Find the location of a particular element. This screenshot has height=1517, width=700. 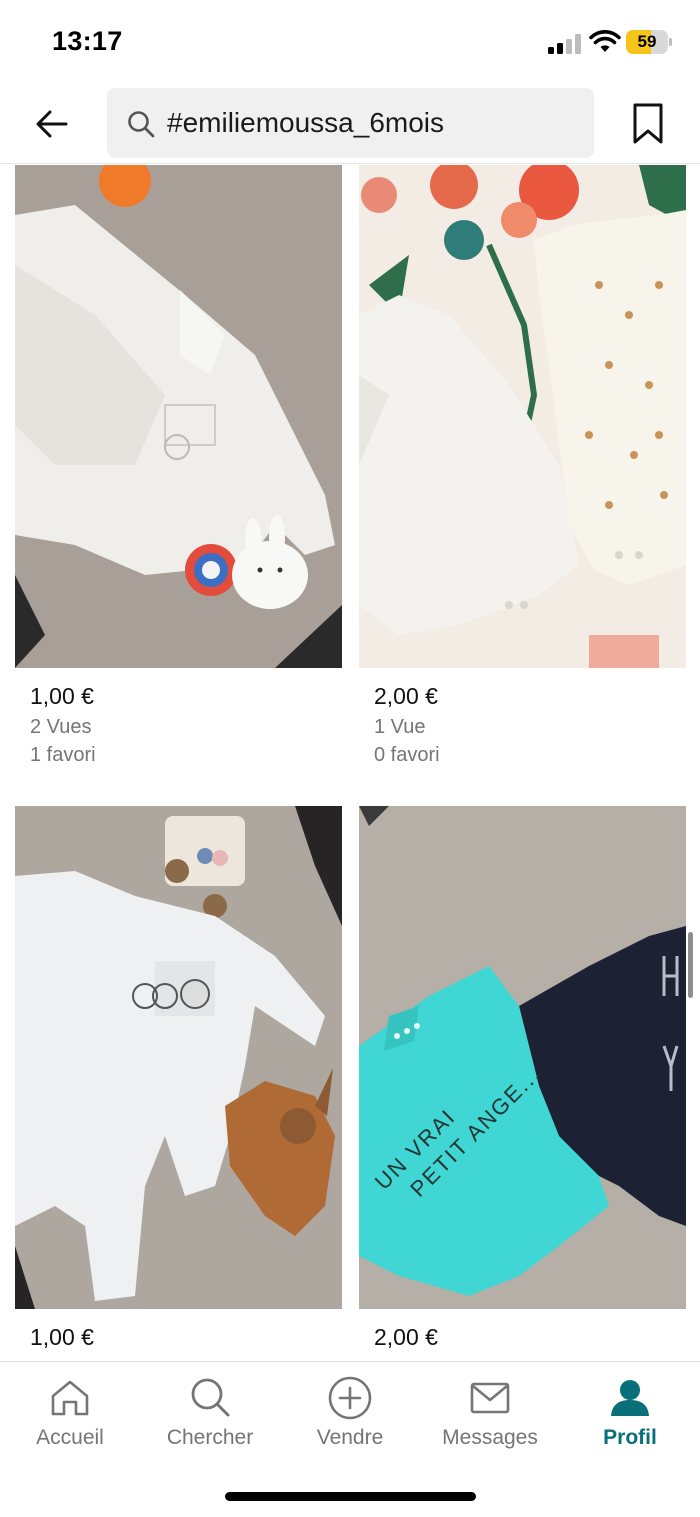

battery-level: 59 is located at coordinates (647, 41).